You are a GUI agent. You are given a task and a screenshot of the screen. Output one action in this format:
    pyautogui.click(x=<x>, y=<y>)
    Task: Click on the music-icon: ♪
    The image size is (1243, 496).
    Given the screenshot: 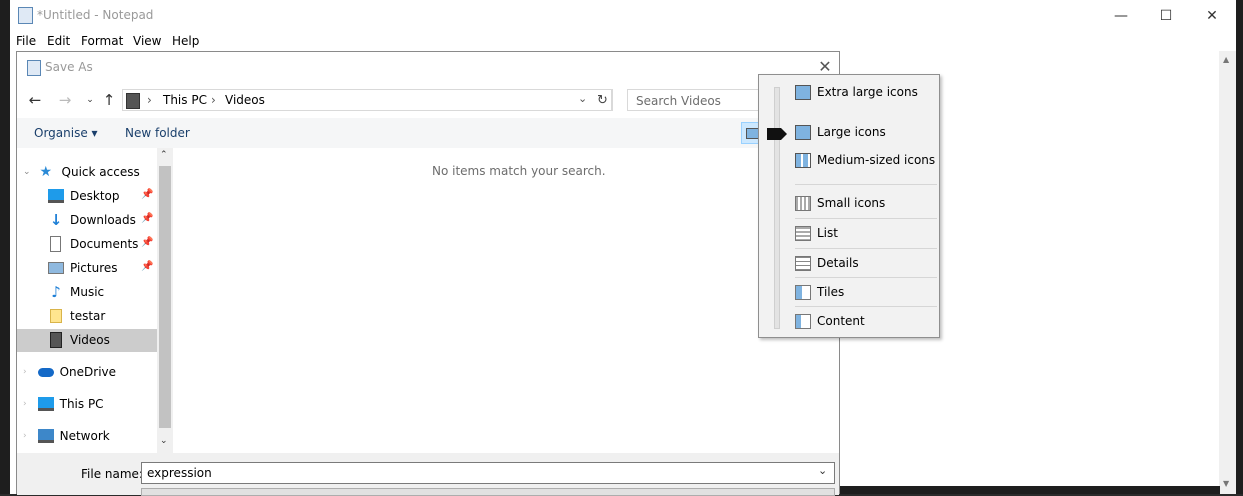 What is the action you would take?
    pyautogui.click(x=56, y=292)
    